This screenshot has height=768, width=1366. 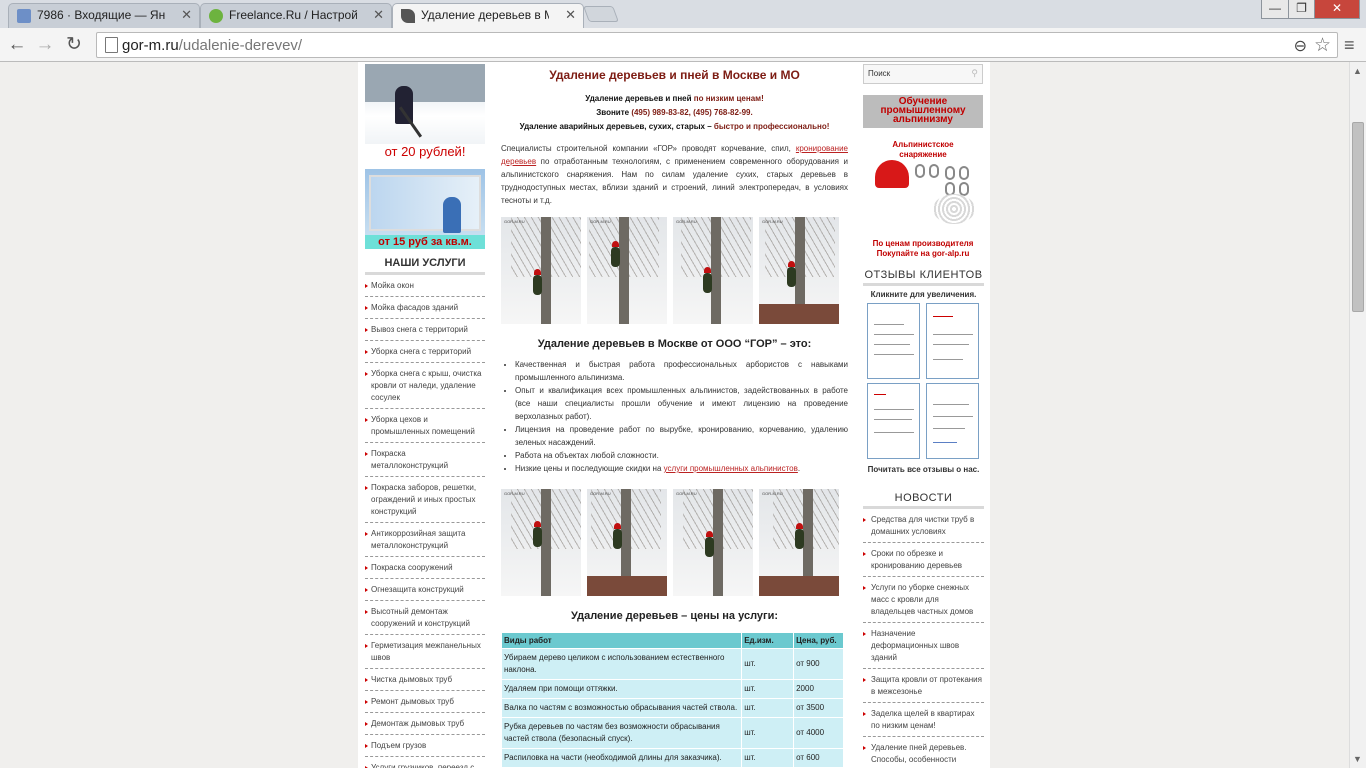 I want to click on service-link: Вывоз снега с территорий, so click(x=425, y=330).